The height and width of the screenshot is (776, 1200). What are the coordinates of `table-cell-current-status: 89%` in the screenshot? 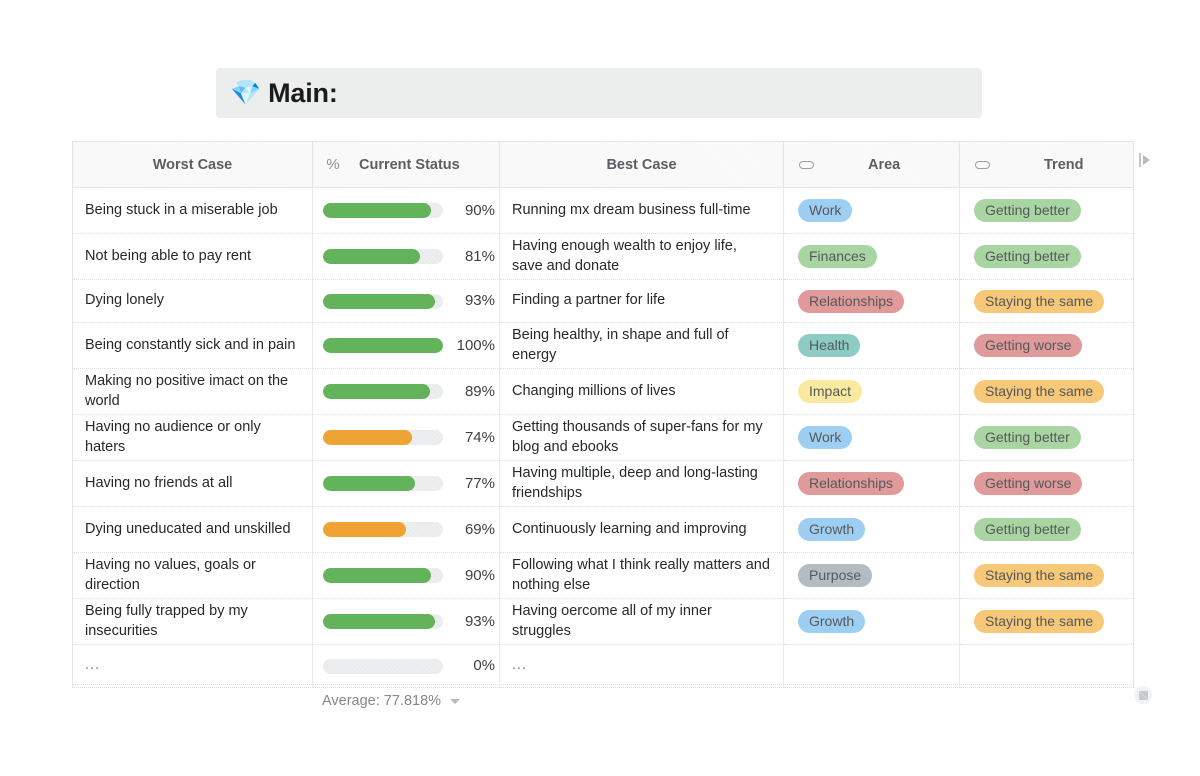 It's located at (406, 392).